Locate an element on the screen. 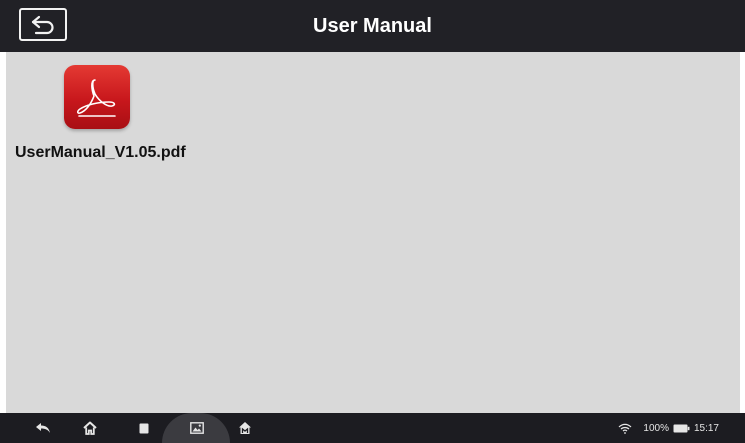  file-name: UserManual_V1.05.pdf is located at coordinates (100, 152).